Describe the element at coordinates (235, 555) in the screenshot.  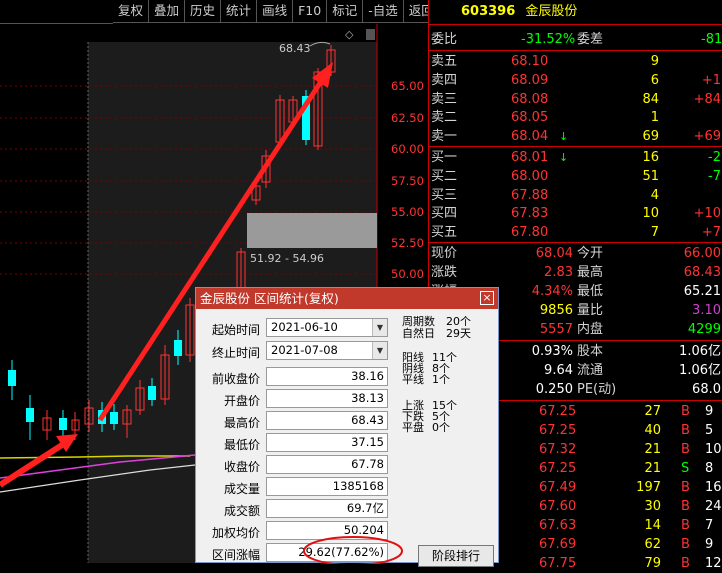
I see `field-label: 区间涨幅` at that location.